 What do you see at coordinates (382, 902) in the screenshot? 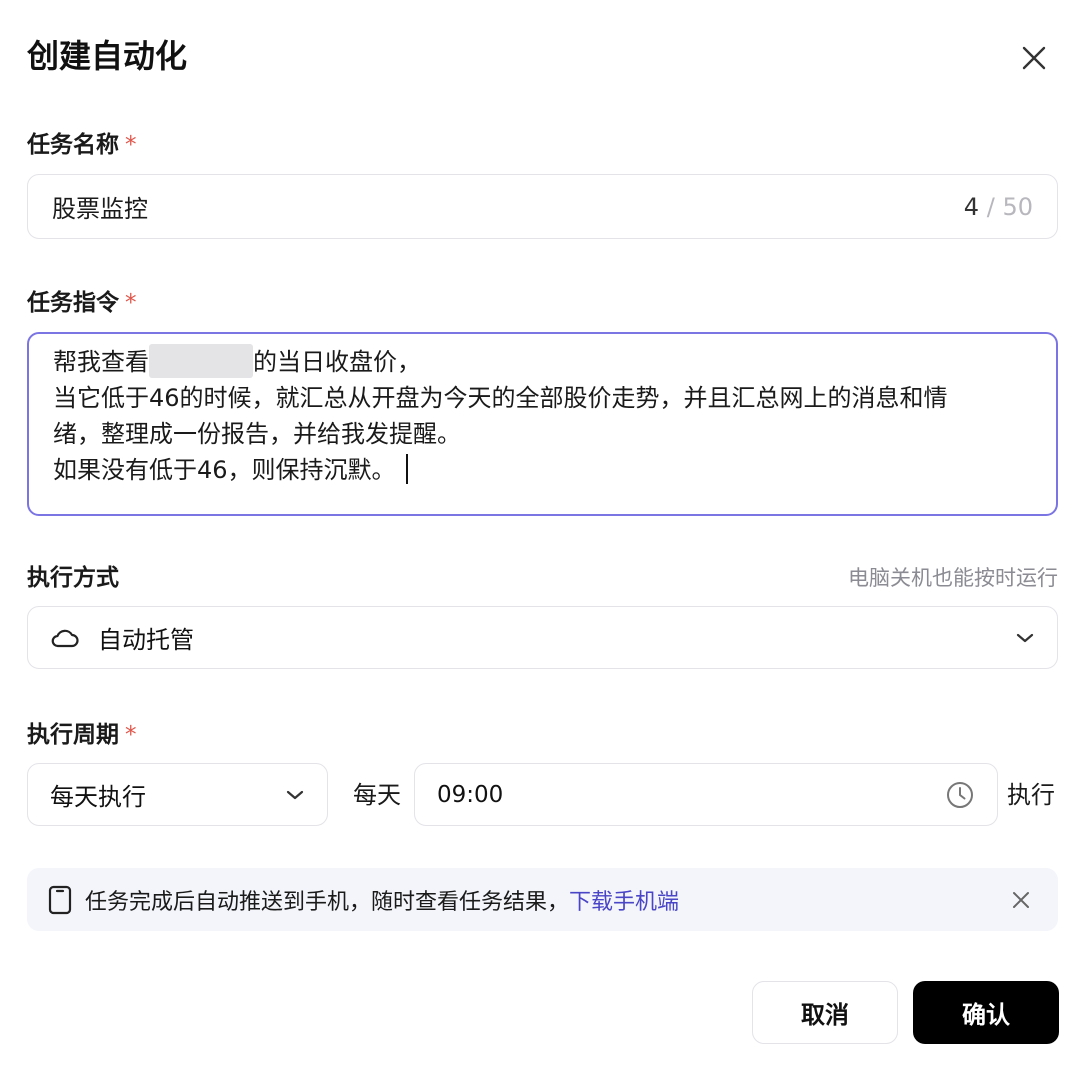
I see `banner-message: 任务完成后自动推送到手机，随时查看任务结果，下载手机端` at bounding box center [382, 902].